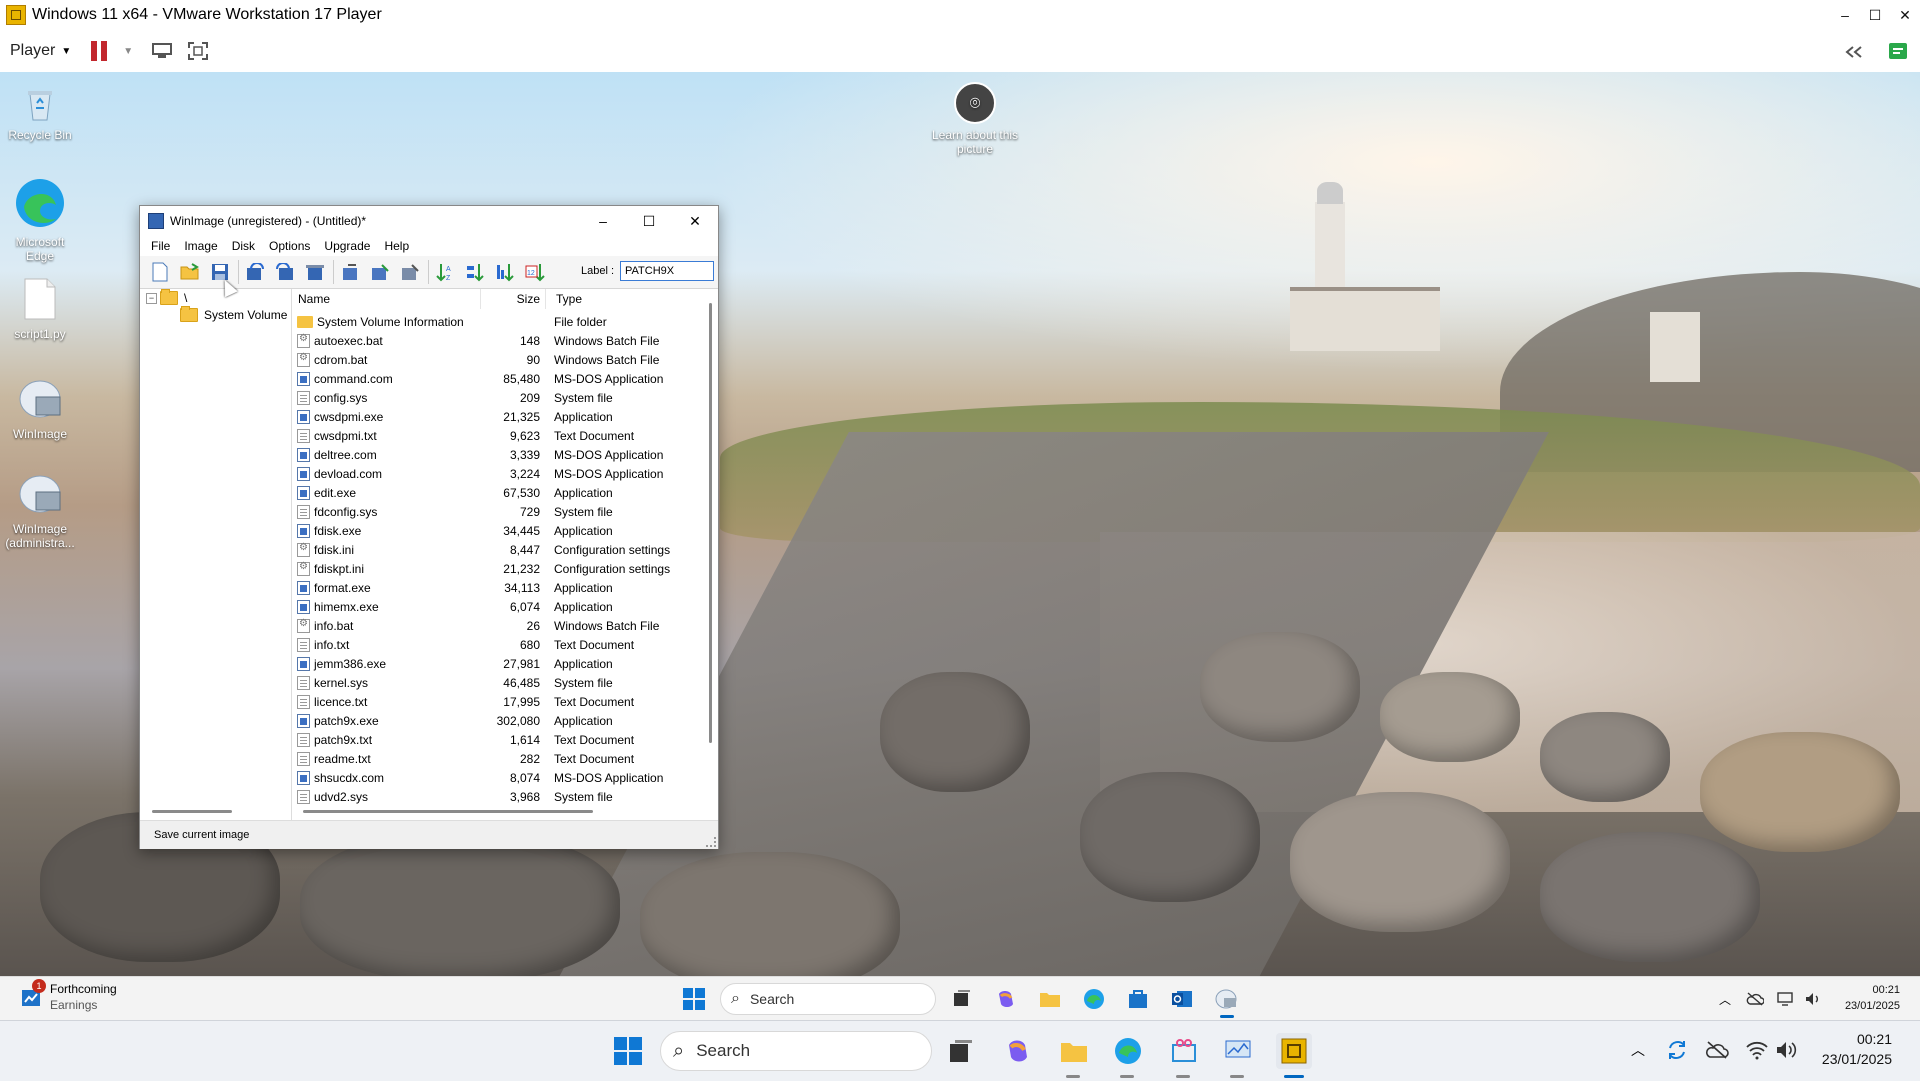  I want to click on wifi-icon, so click(1757, 1050).